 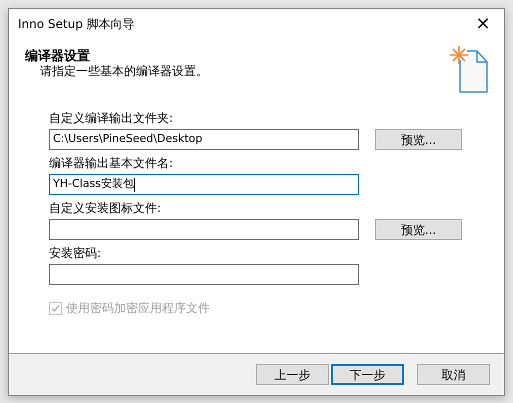 What do you see at coordinates (138, 308) in the screenshot?
I see `checkbox-label: 使用密码加密应用程序文件` at bounding box center [138, 308].